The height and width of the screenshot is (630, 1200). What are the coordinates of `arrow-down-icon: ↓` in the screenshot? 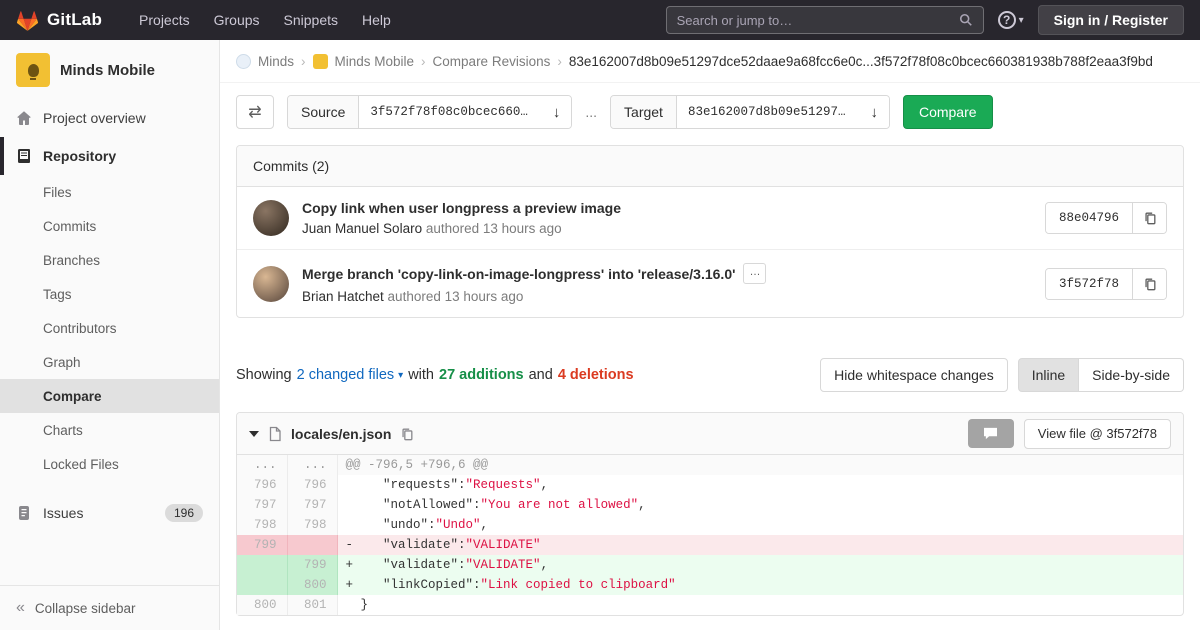 It's located at (556, 112).